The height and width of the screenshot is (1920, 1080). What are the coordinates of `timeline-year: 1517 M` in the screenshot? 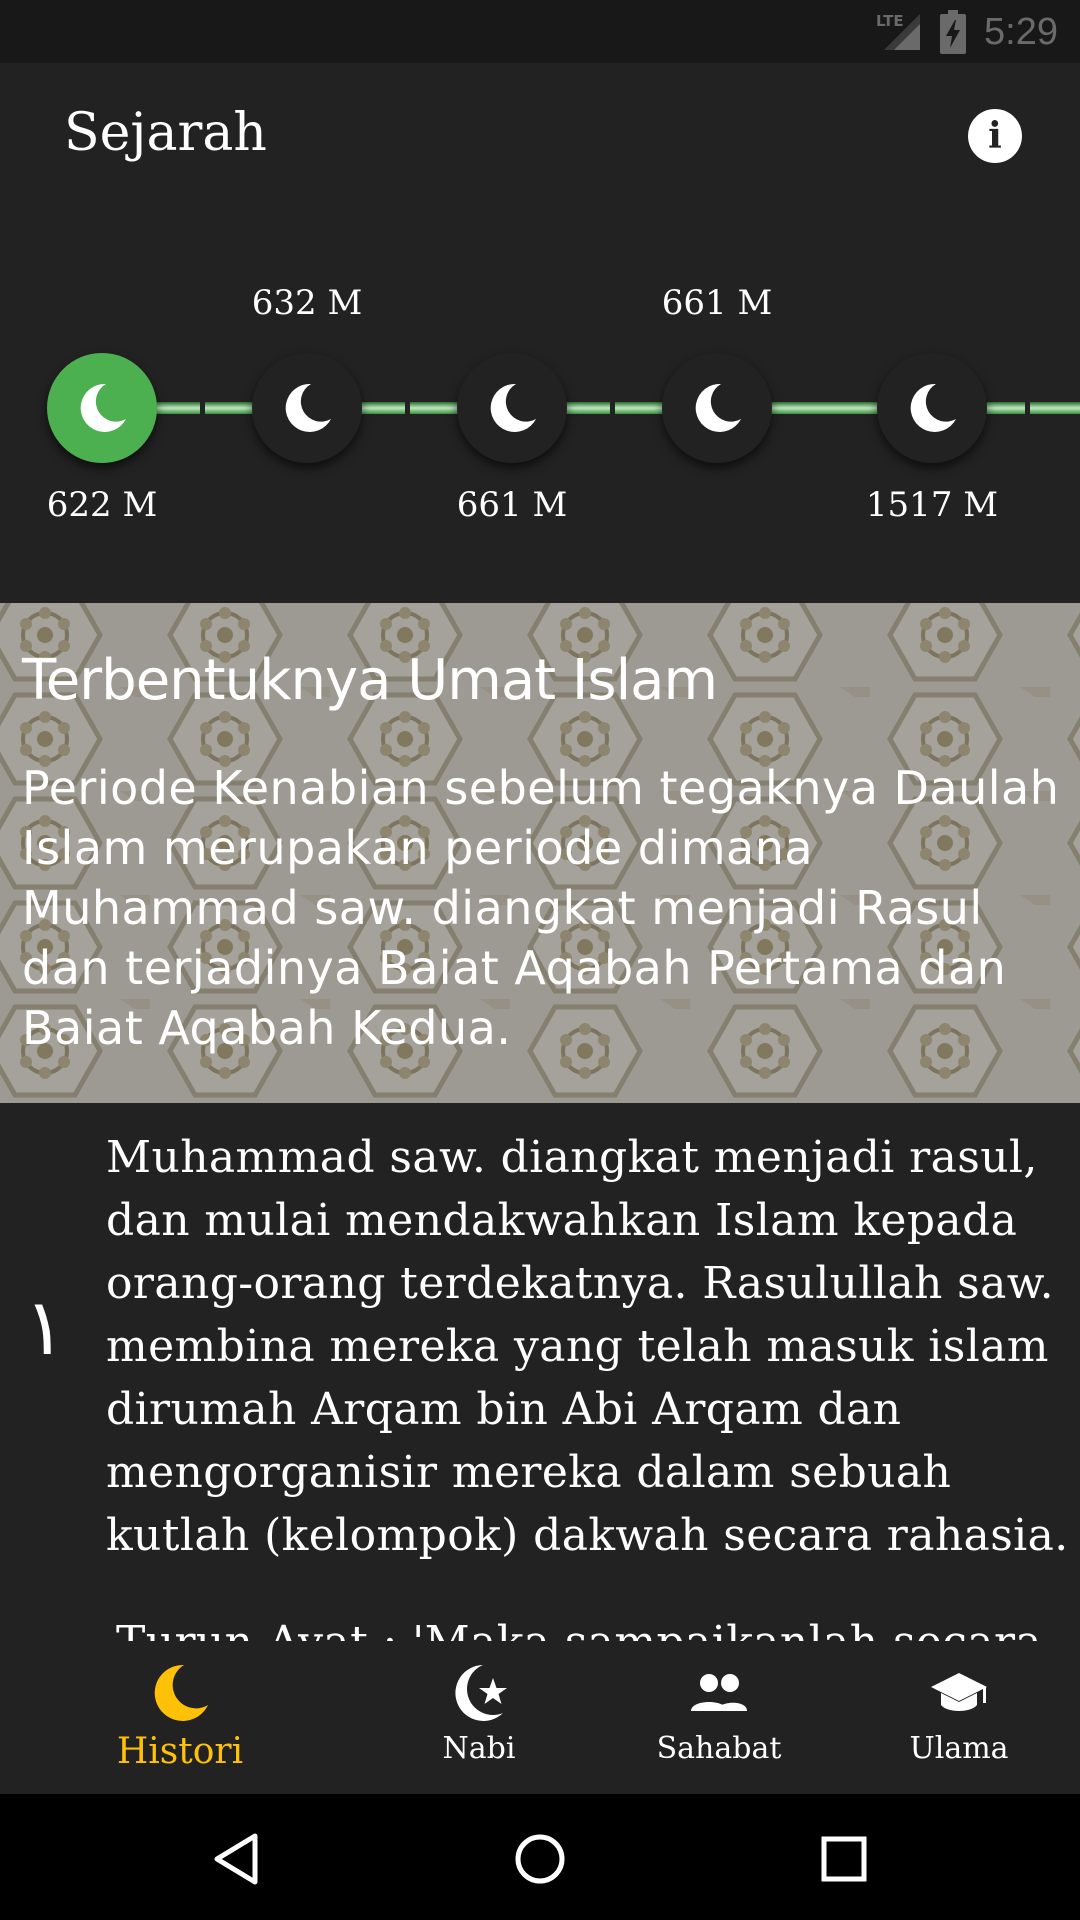 It's located at (932, 505).